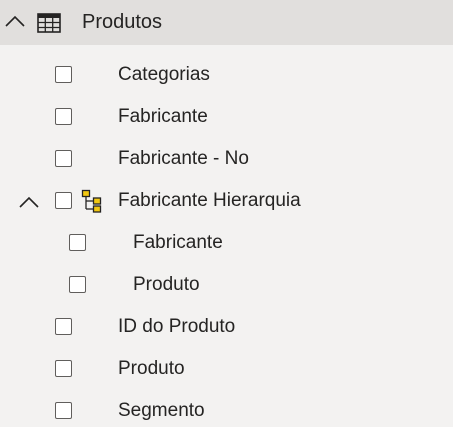 The height and width of the screenshot is (427, 453). Describe the element at coordinates (226, 118) in the screenshot. I see `field-row-fabricante: Fabricante` at that location.